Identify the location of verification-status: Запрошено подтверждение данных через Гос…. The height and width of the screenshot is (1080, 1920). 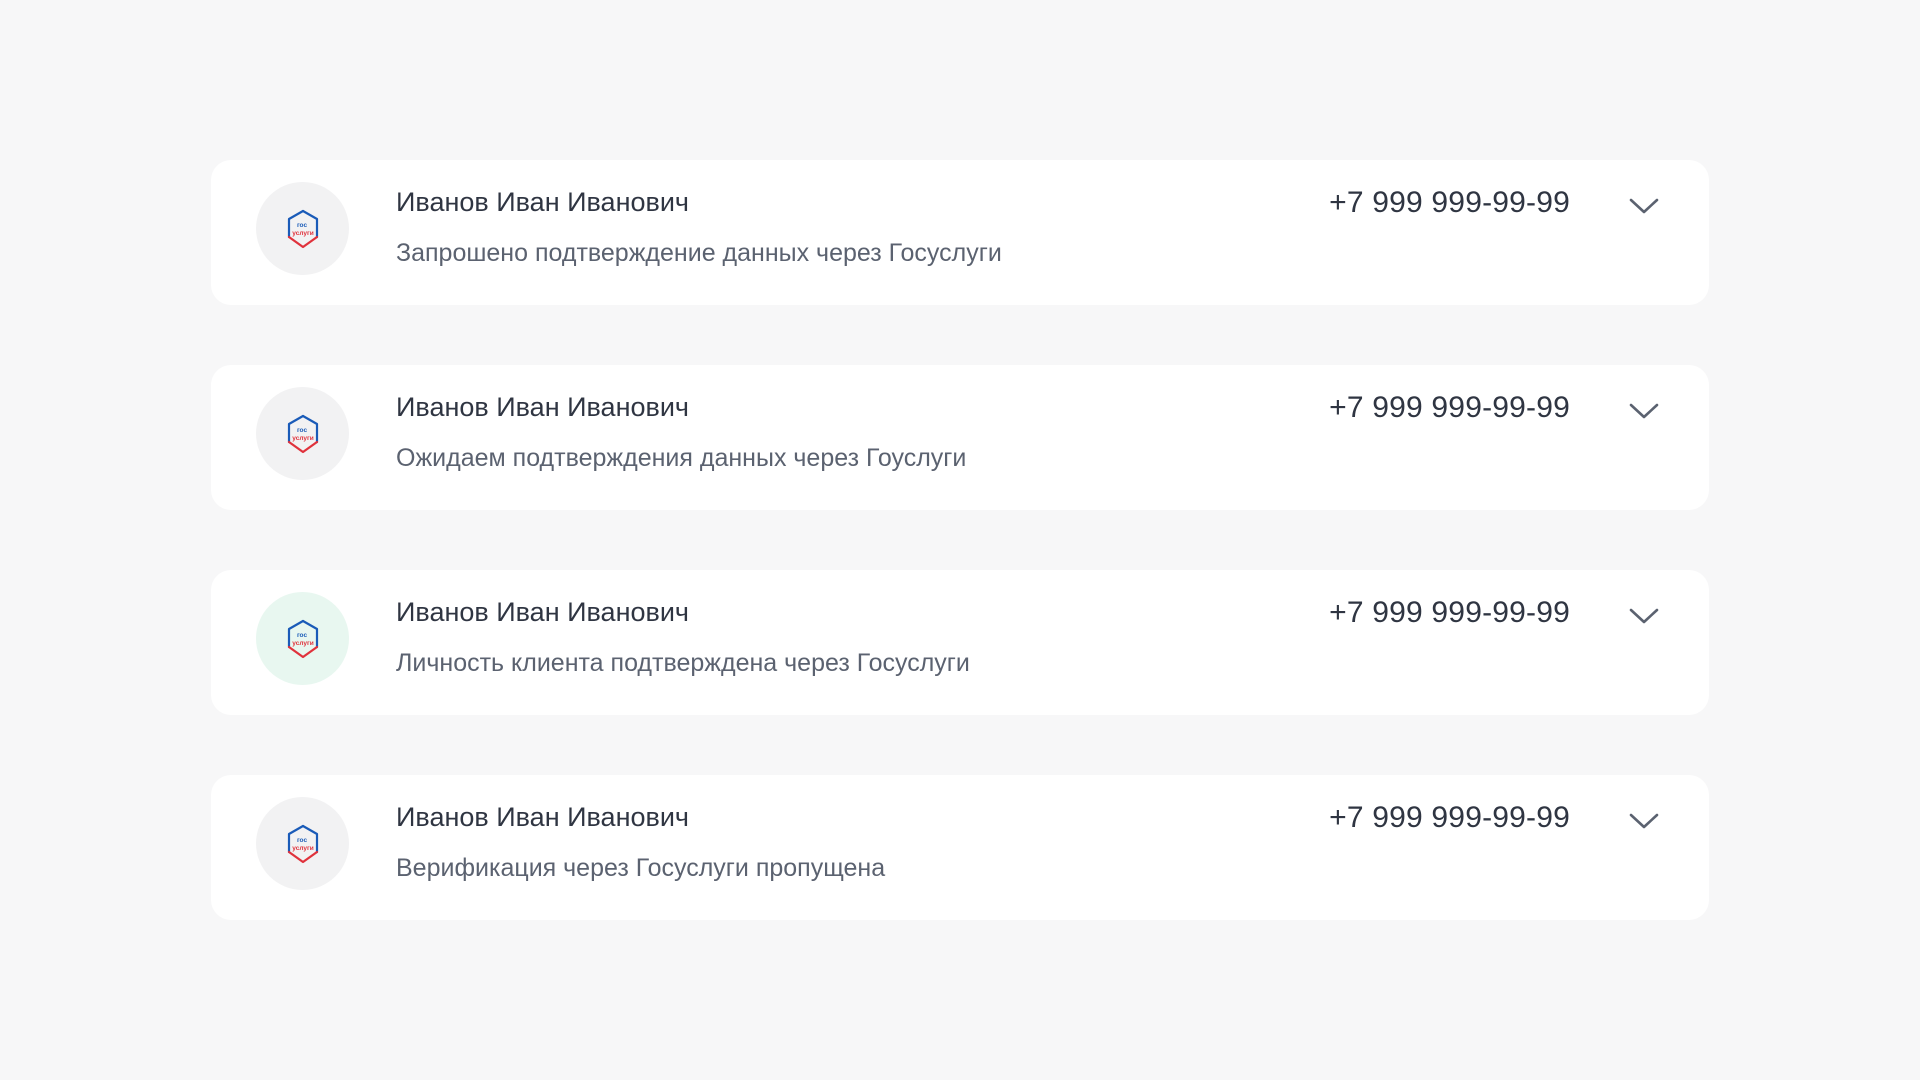
(699, 253).